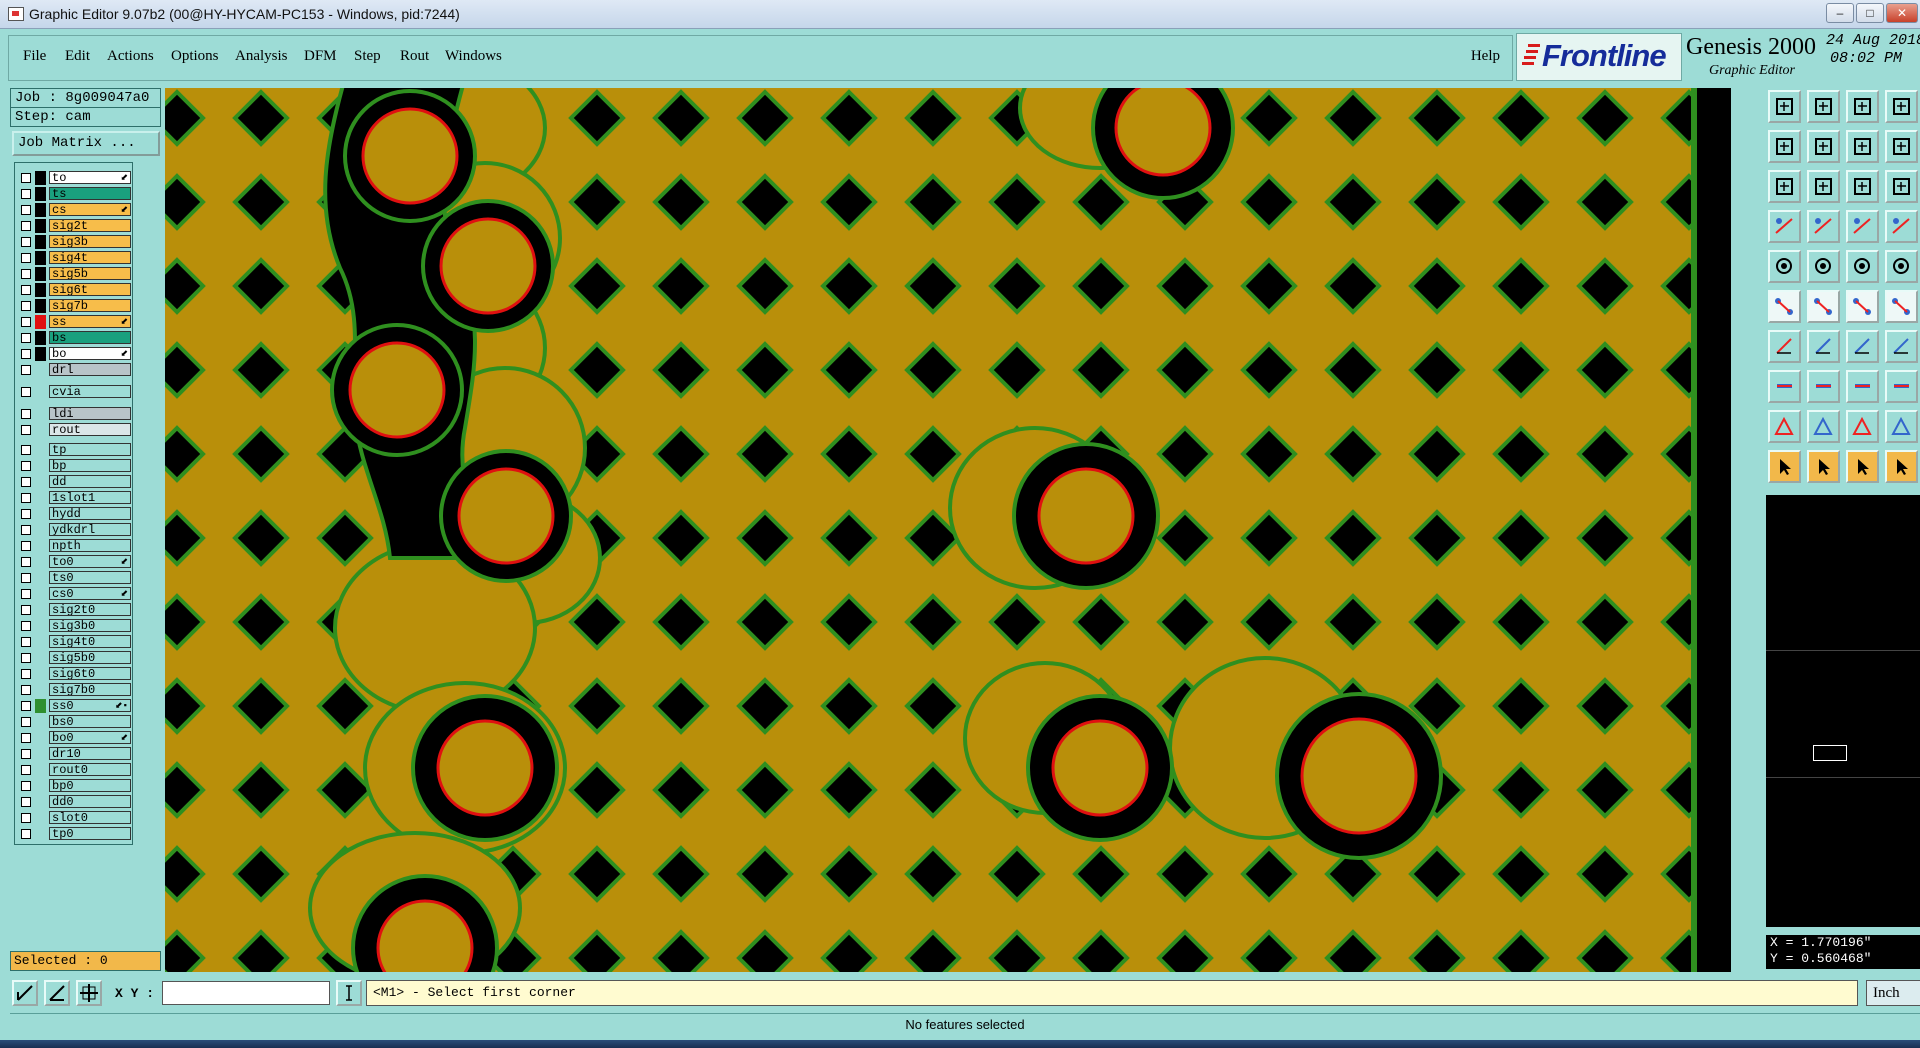 This screenshot has width=1920, height=1048. I want to click on snap-edge-button, so click(1901, 226).